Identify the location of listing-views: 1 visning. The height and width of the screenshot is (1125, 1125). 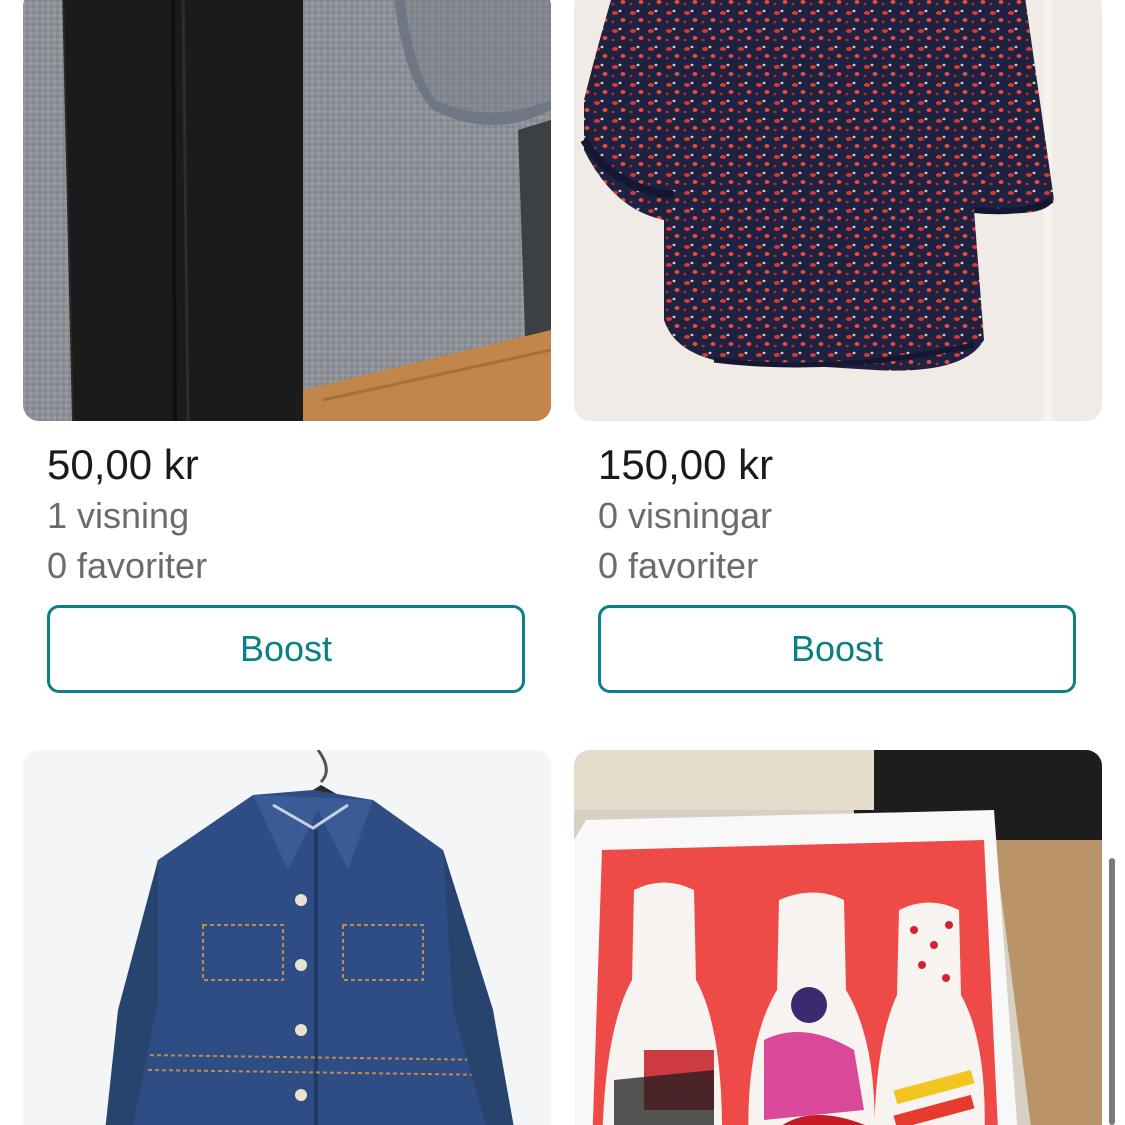
(118, 515).